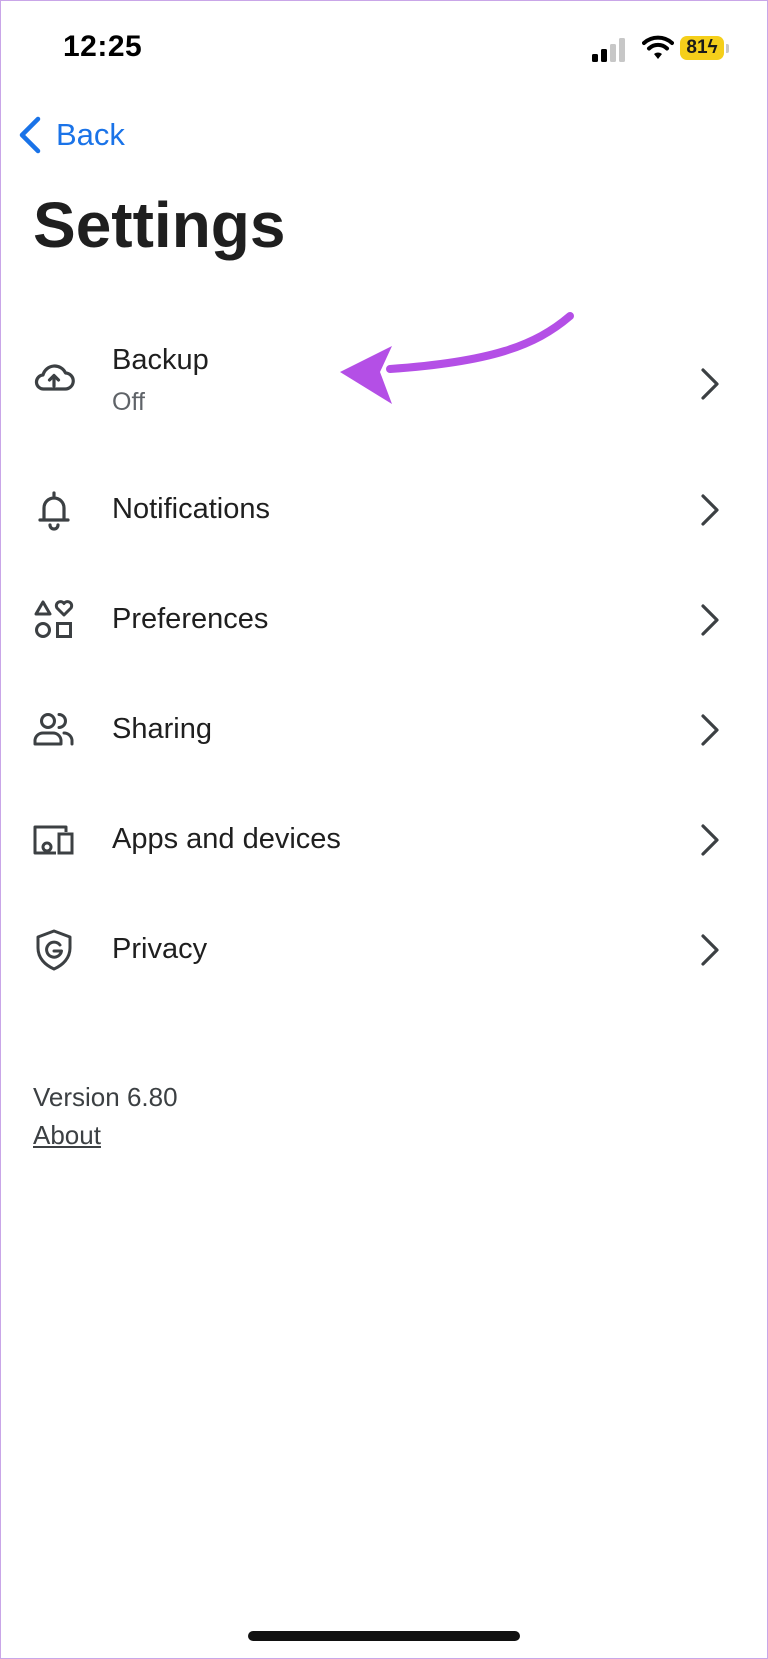 The width and height of the screenshot is (768, 1659). What do you see at coordinates (384, 950) in the screenshot?
I see `settings-item-privacy: Privacy` at bounding box center [384, 950].